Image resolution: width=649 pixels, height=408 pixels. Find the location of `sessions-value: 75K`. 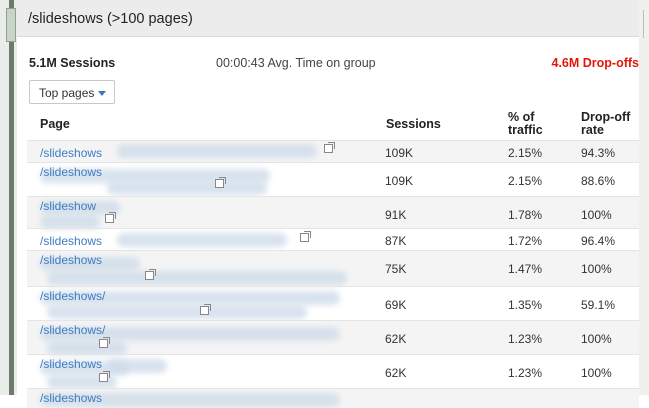

sessions-value: 75K is located at coordinates (396, 269).